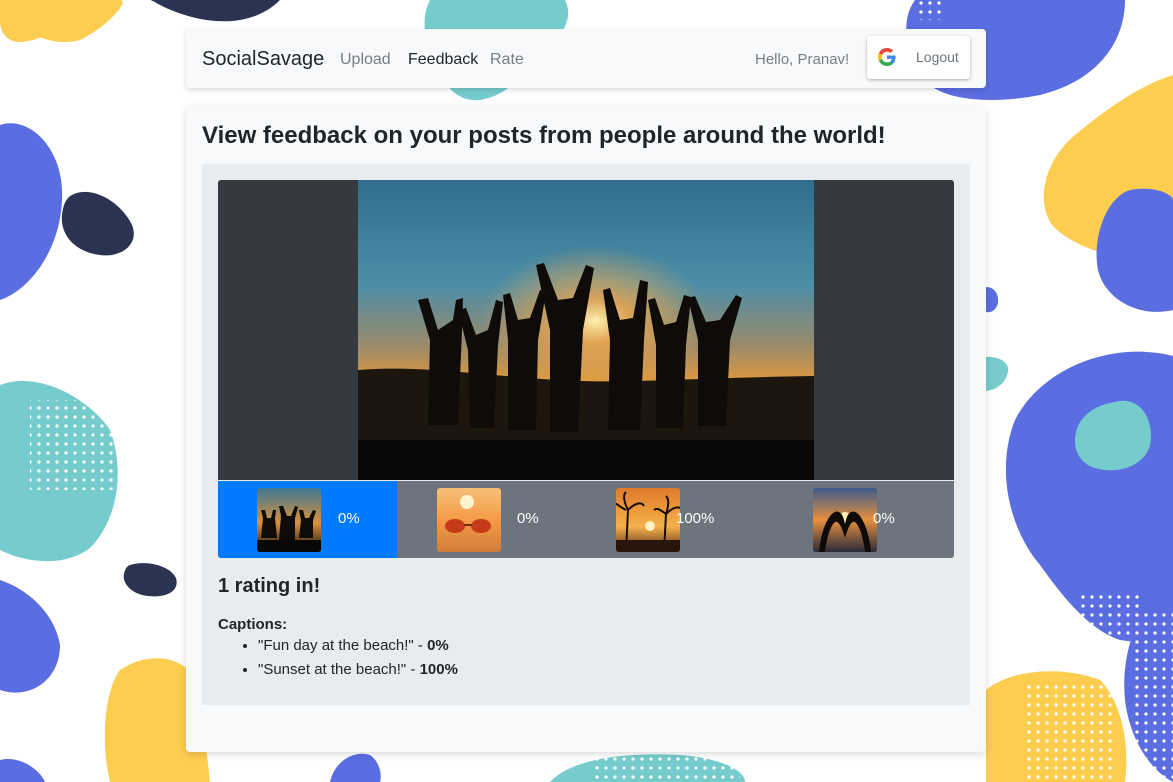 This screenshot has height=782, width=1173. What do you see at coordinates (887, 57) in the screenshot?
I see `google-g-icon` at bounding box center [887, 57].